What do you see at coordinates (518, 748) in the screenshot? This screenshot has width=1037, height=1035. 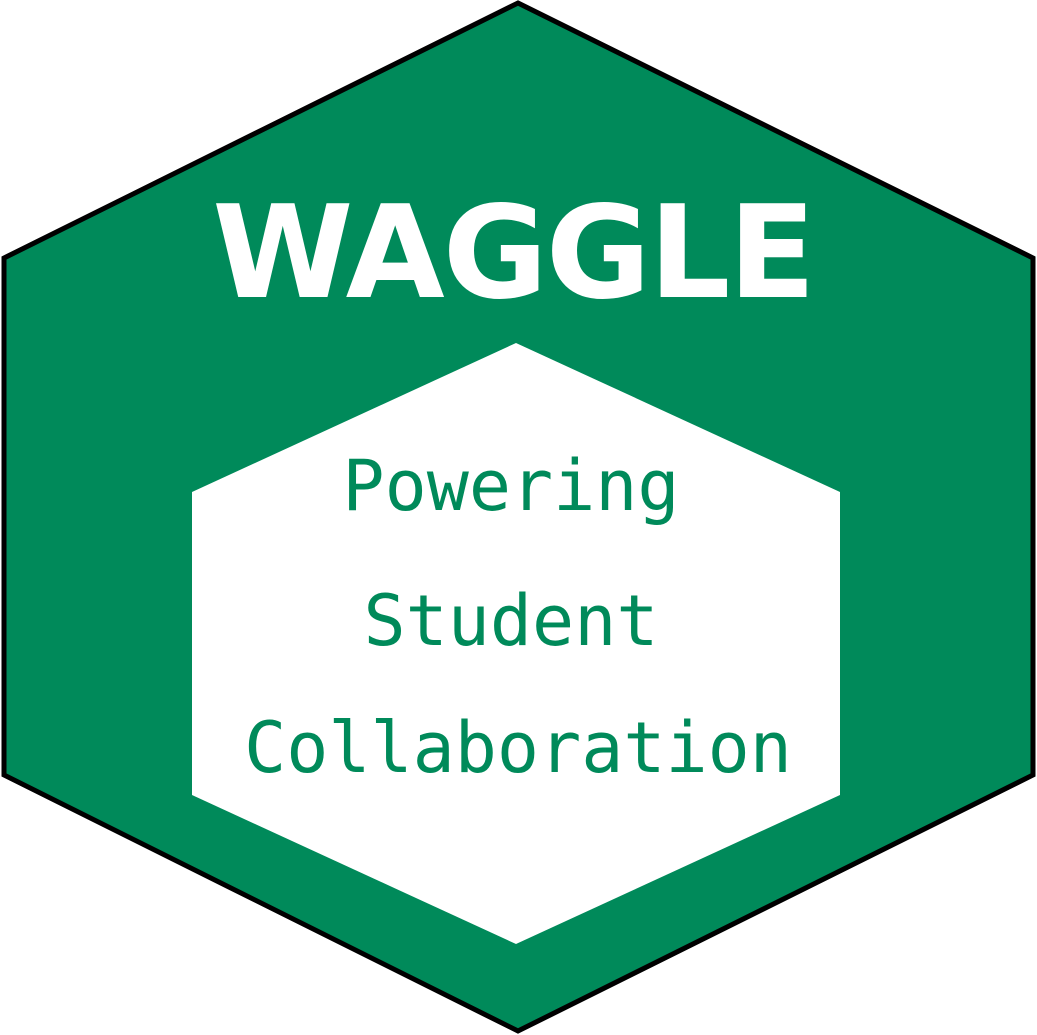 I see `tagline-line-3: Collaboration` at bounding box center [518, 748].